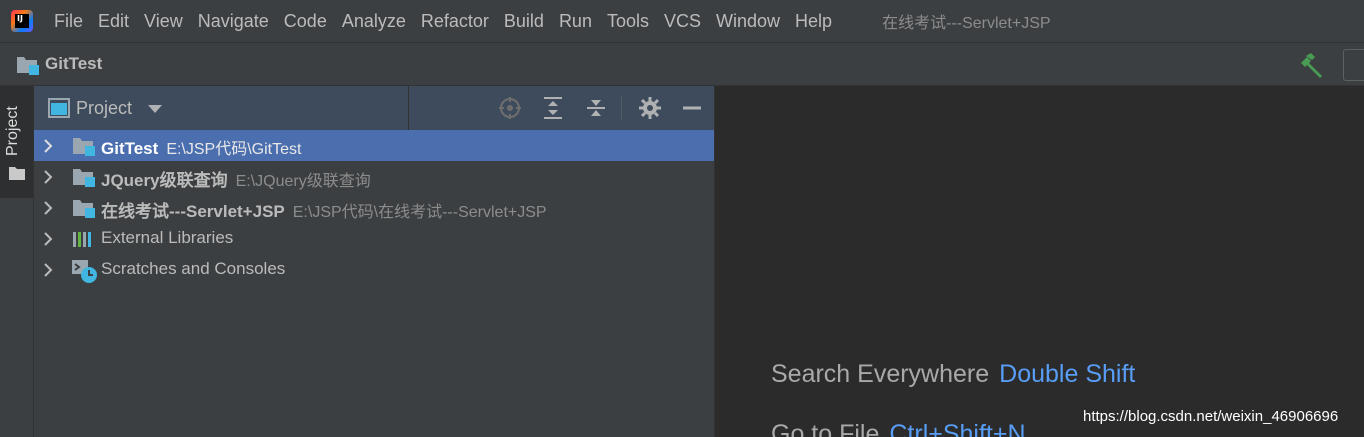 The width and height of the screenshot is (1364, 437). What do you see at coordinates (374, 145) in the screenshot?
I see `tree-node-gittest: GitTest E:\JSP代码\GitTest` at bounding box center [374, 145].